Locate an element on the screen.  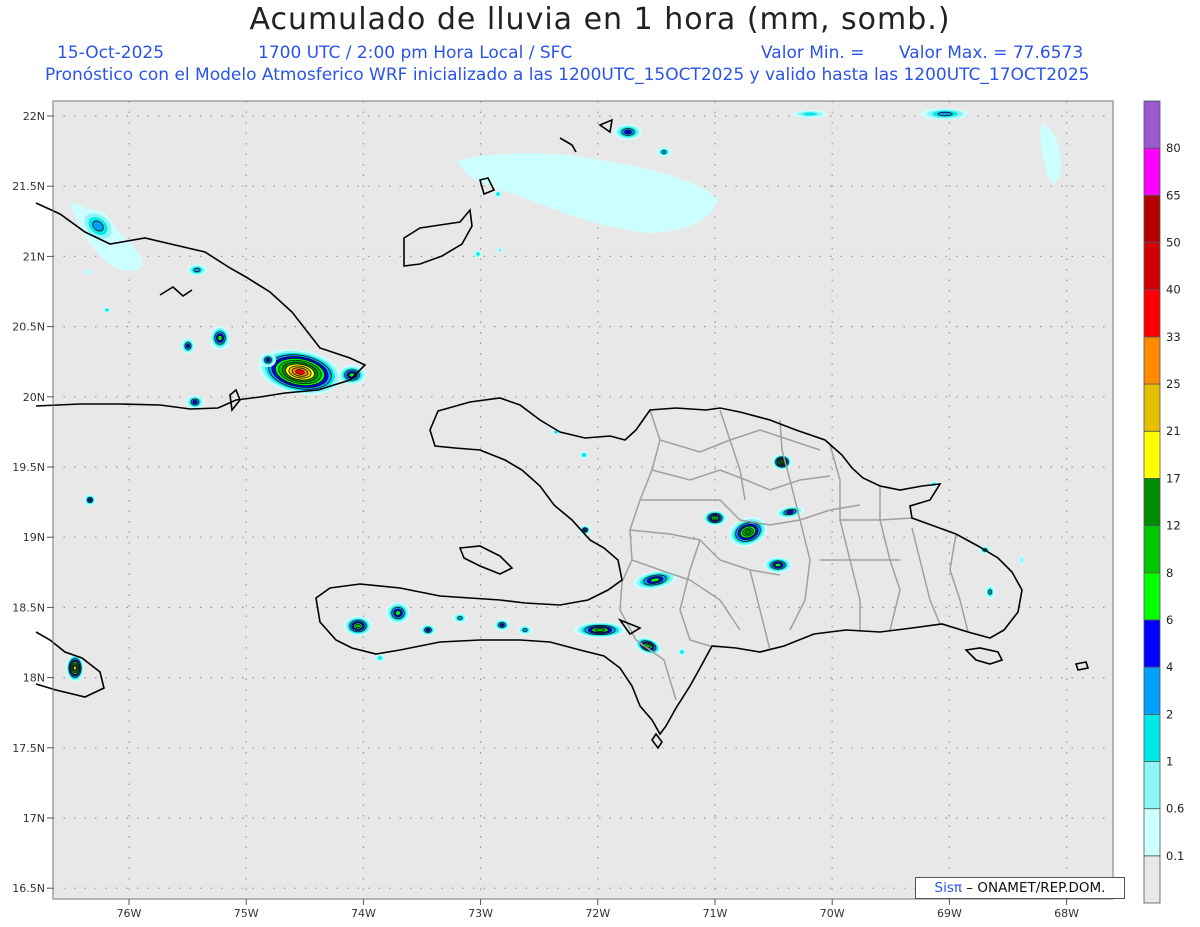
legend-label: 21 is located at coordinates (1173, 431).